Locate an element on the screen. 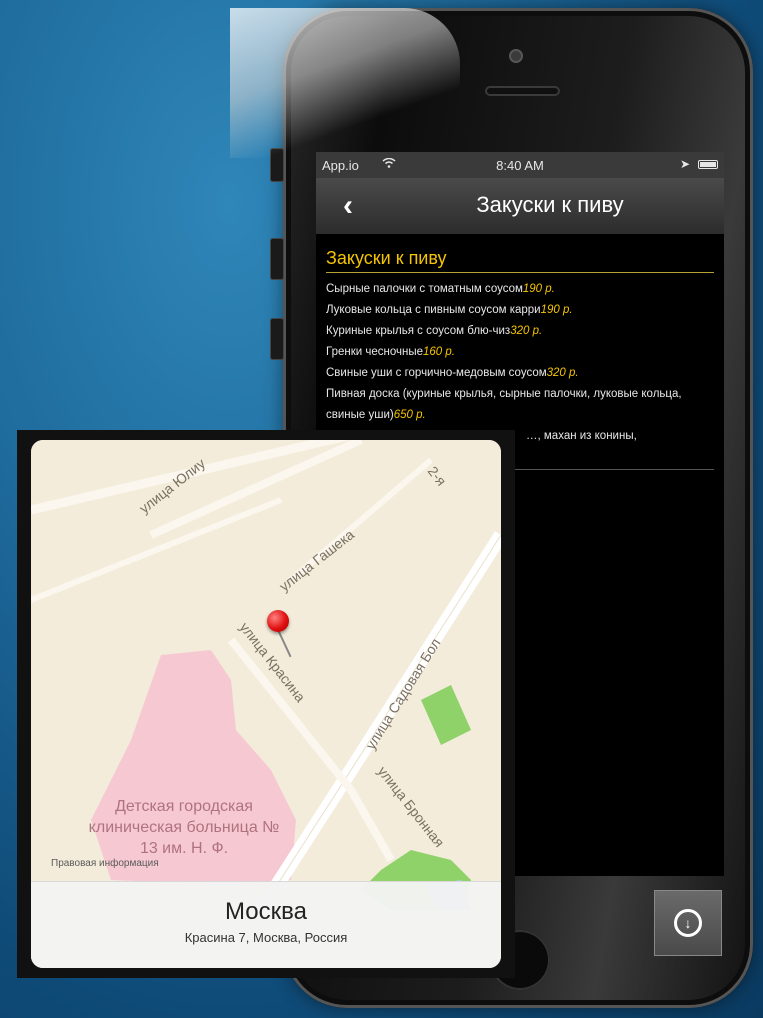 Image resolution: width=763 pixels, height=1018 pixels. volume-up-button is located at coordinates (277, 259).